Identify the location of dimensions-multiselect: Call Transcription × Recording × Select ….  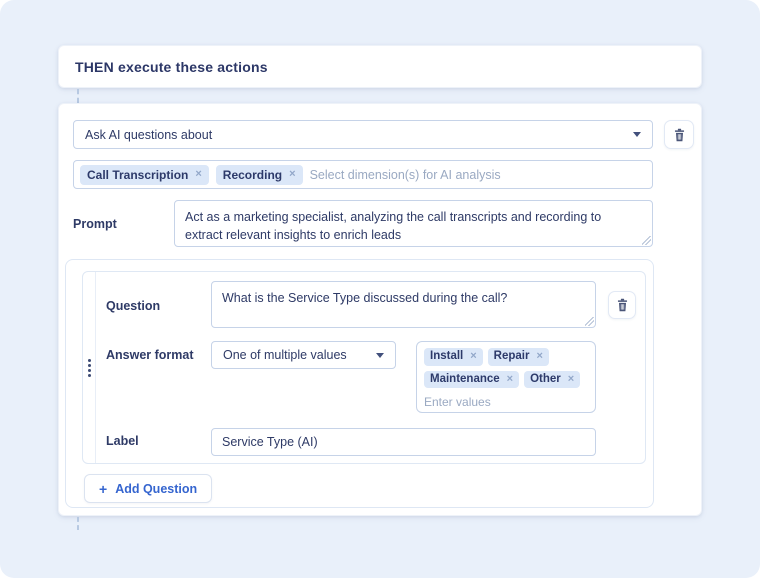
(363, 174).